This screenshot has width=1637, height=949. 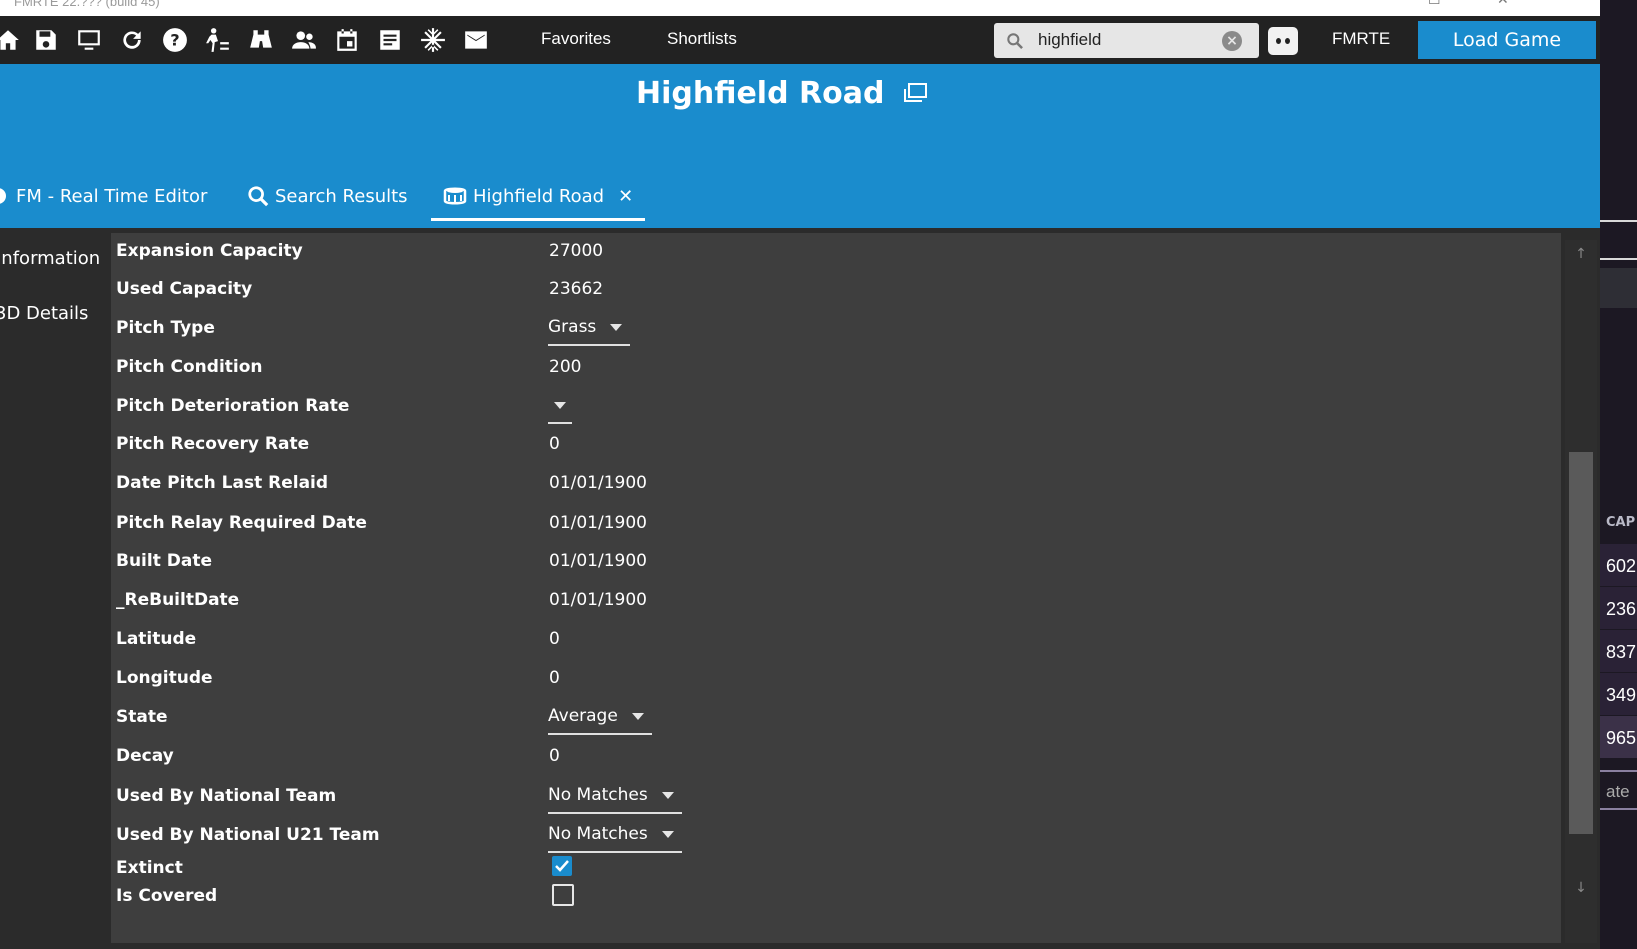 What do you see at coordinates (836, 639) in the screenshot?
I see `field-row-latitude: Latitude 0` at bounding box center [836, 639].